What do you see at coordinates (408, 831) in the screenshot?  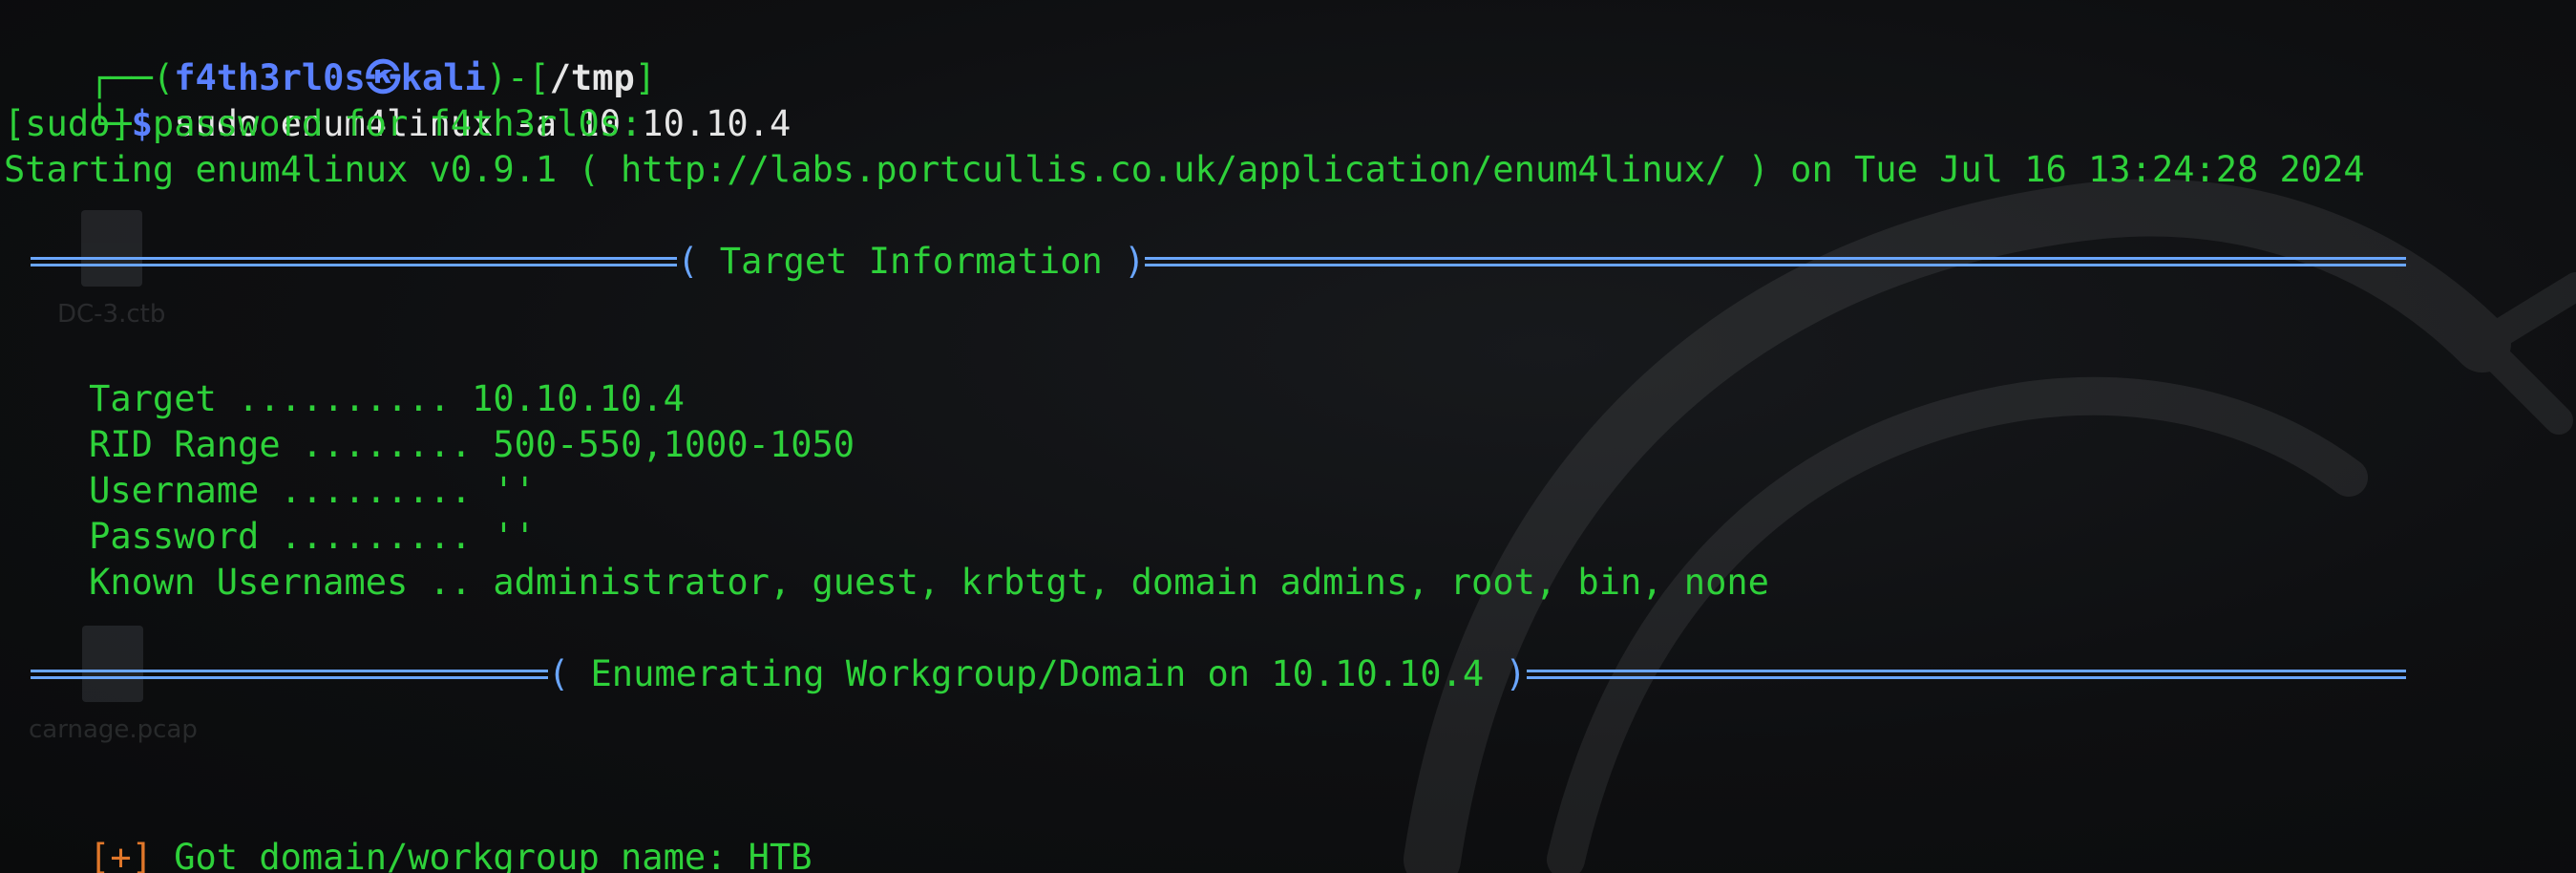 I see `result-line: [+] Got domain/workgroup name: HTB` at bounding box center [408, 831].